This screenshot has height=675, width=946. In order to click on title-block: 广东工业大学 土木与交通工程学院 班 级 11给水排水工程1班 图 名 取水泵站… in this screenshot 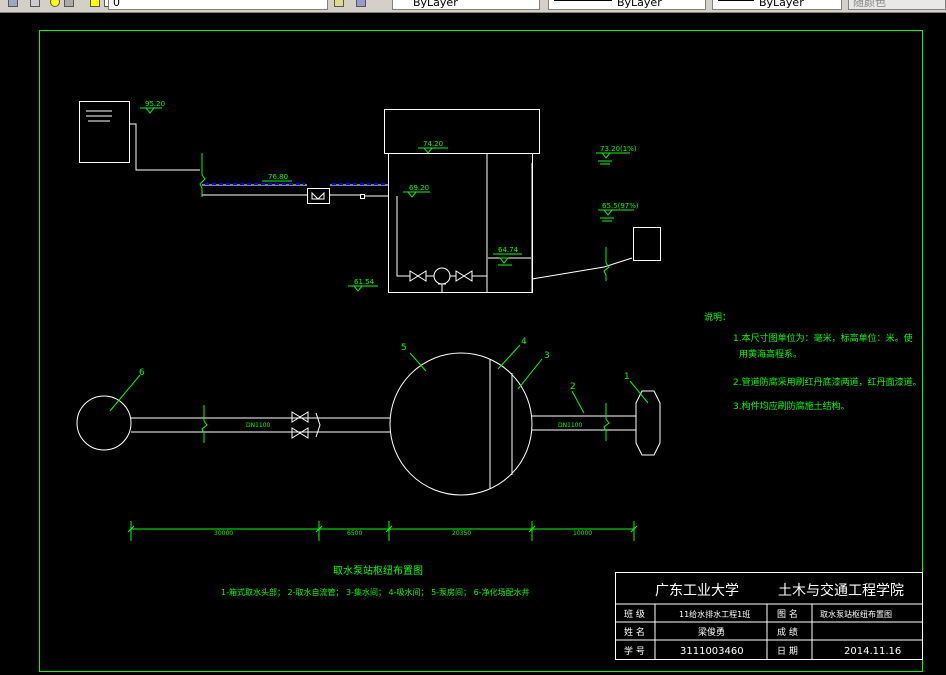, I will do `click(769, 616)`.